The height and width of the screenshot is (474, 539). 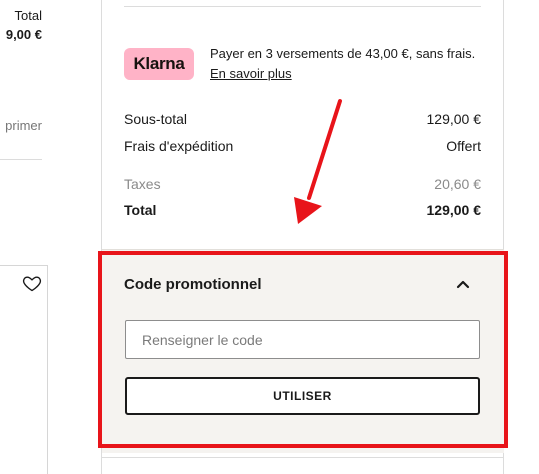 I want to click on remove-item-link: primer, so click(x=23, y=125).